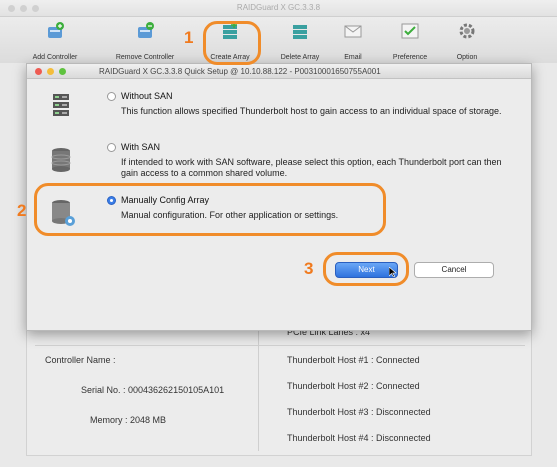 This screenshot has width=557, height=467. I want to click on step2-number: 2, so click(22, 210).